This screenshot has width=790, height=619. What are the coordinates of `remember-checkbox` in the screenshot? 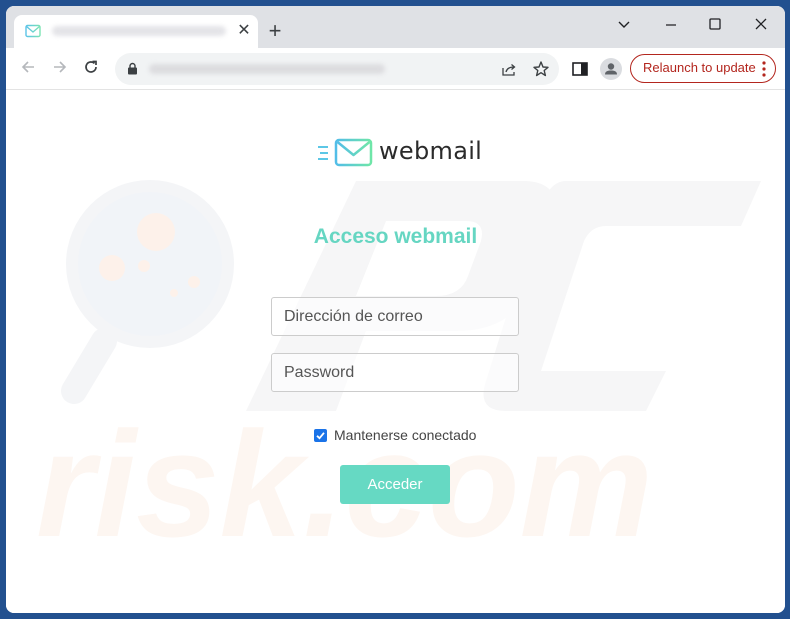 It's located at (320, 435).